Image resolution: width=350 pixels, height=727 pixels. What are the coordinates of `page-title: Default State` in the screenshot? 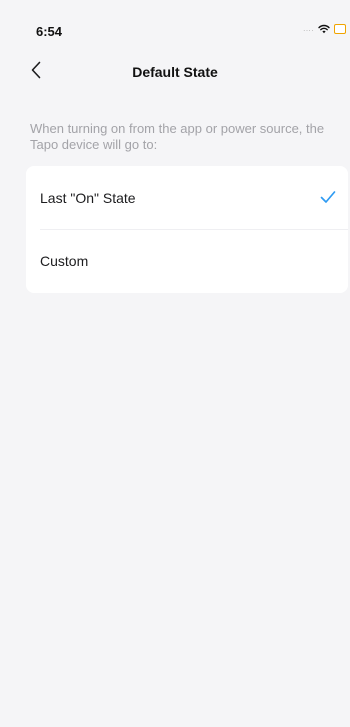 It's located at (175, 72).